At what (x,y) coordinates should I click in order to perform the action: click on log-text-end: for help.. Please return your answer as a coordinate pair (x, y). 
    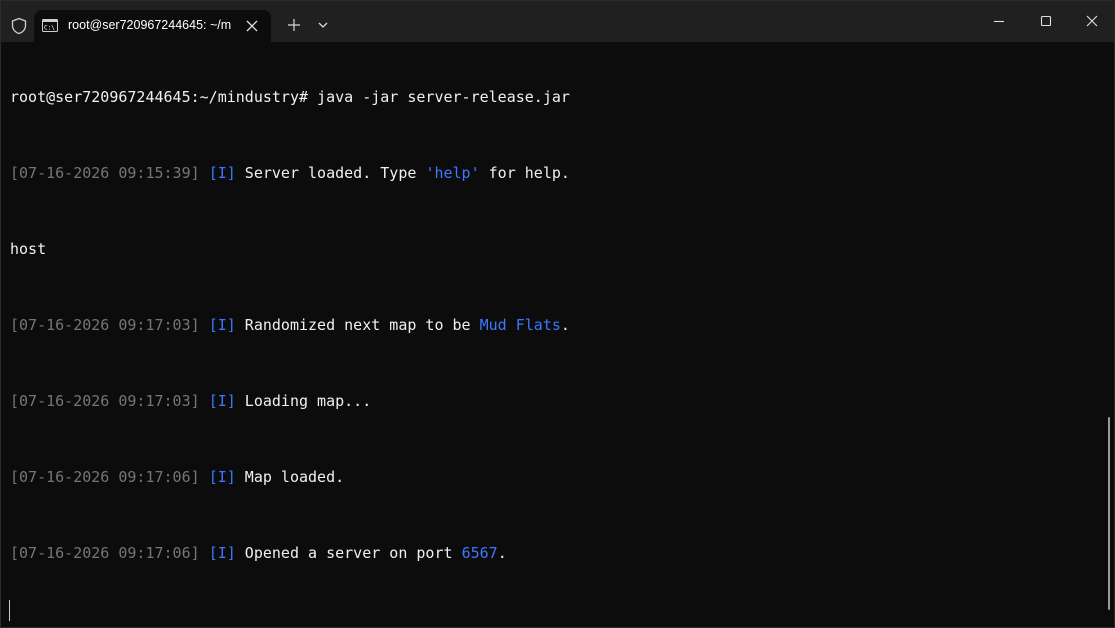
    Looking at the image, I should click on (524, 173).